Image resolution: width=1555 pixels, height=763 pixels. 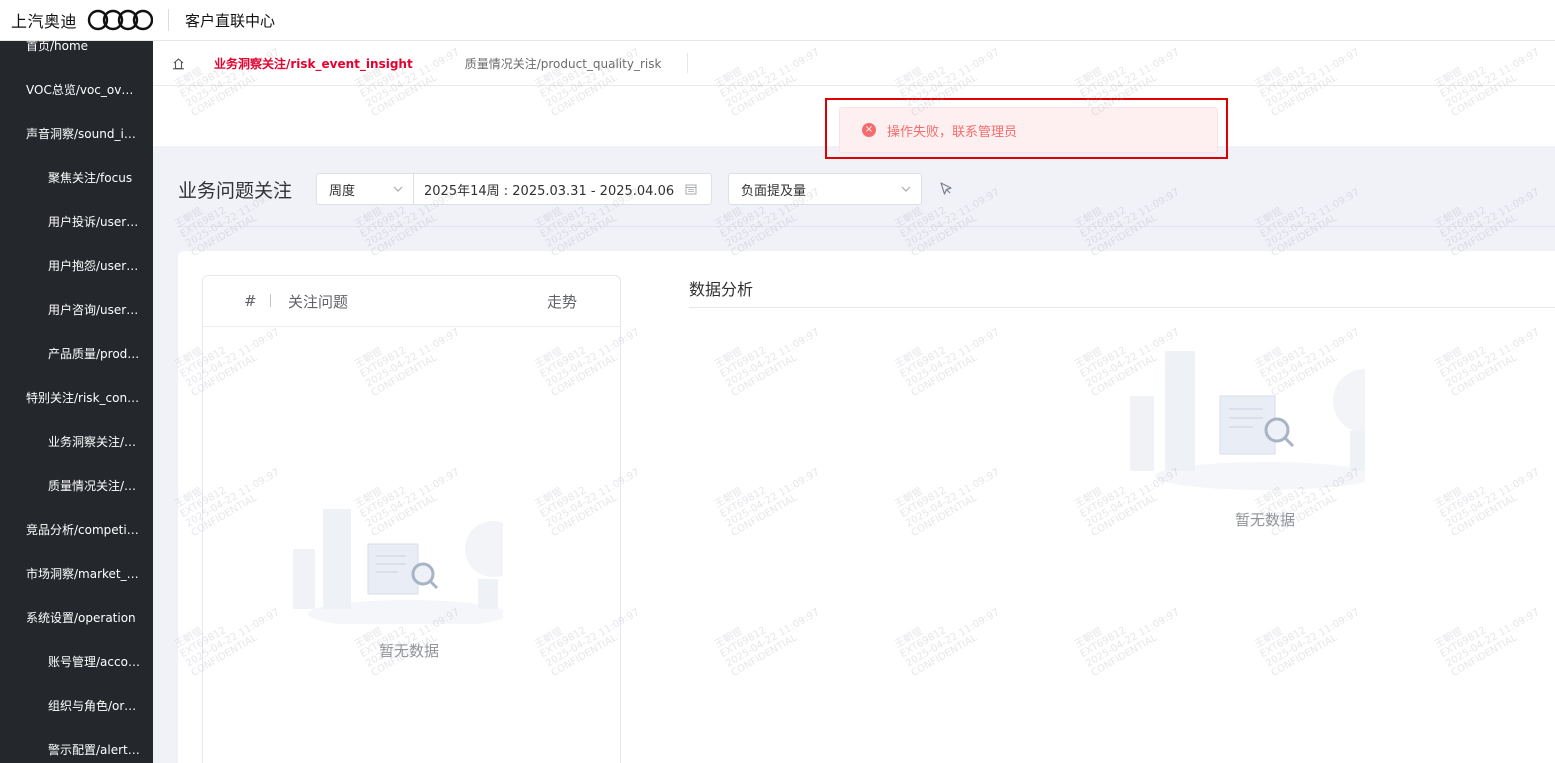 I want to click on sidebar-item-label: 产品质量/product_quality, so click(x=94, y=353).